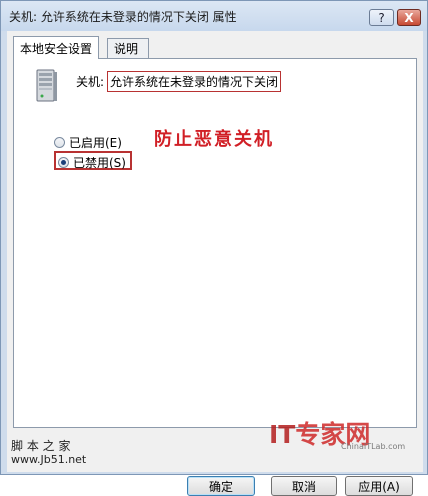 This screenshot has height=496, width=428. Describe the element at coordinates (123, 17) in the screenshot. I see `window-title: 关机: 允许系统在未登录的情况下关闭 属性` at that location.